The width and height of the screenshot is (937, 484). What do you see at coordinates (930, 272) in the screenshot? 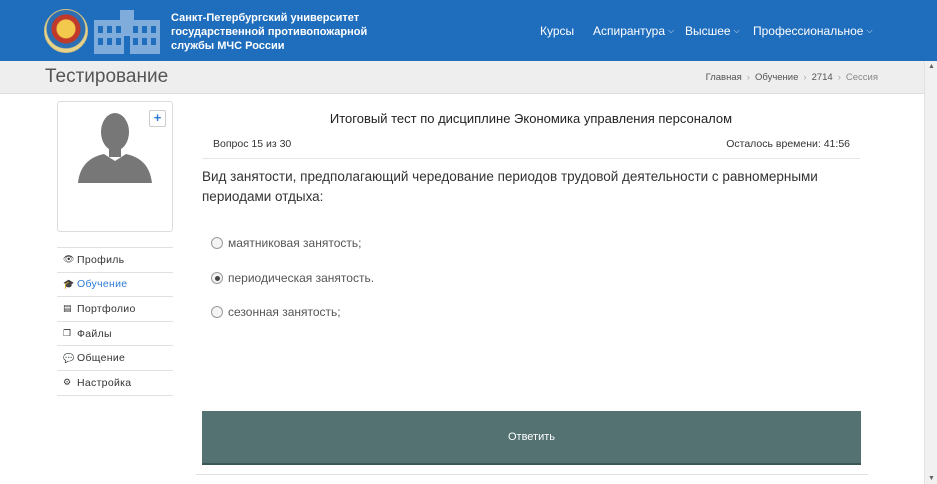
I see `vertical-scrollbar: ▲ ▼` at bounding box center [930, 272].